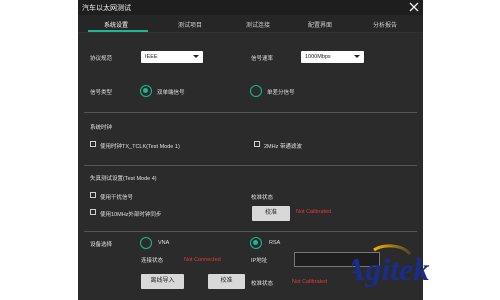 The height and width of the screenshot is (300, 500). What do you see at coordinates (164, 243) in the screenshot?
I see `vna-label: VNA` at bounding box center [164, 243].